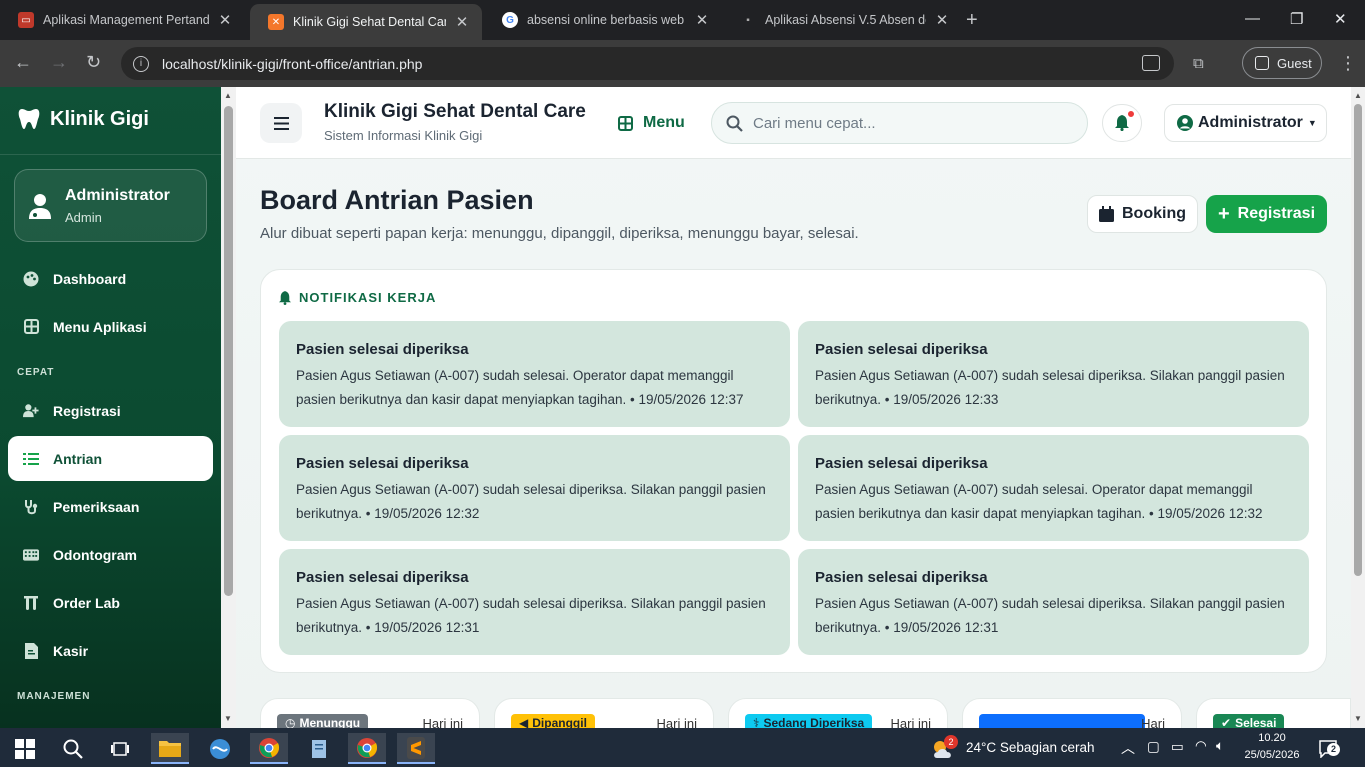 This screenshot has width=1365, height=767. I want to click on sidebar-scrollbar: ▲ ▼, so click(228, 407).